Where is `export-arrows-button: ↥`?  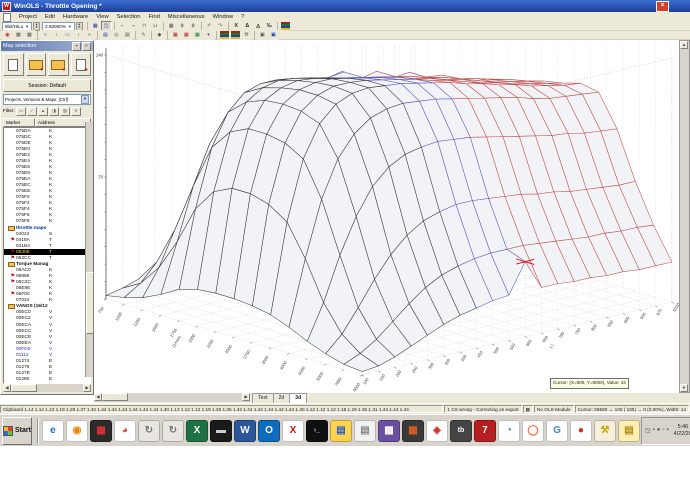 export-arrows-button: ↥ is located at coordinates (235, 35).